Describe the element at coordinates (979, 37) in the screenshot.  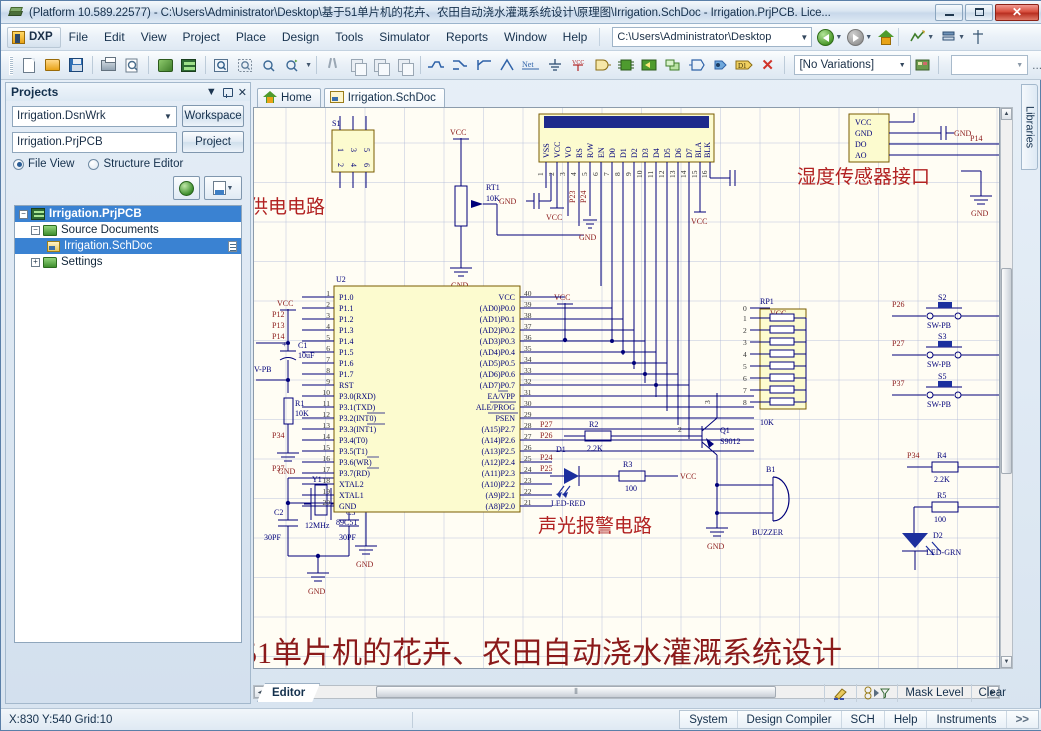
I see `align-icon` at that location.